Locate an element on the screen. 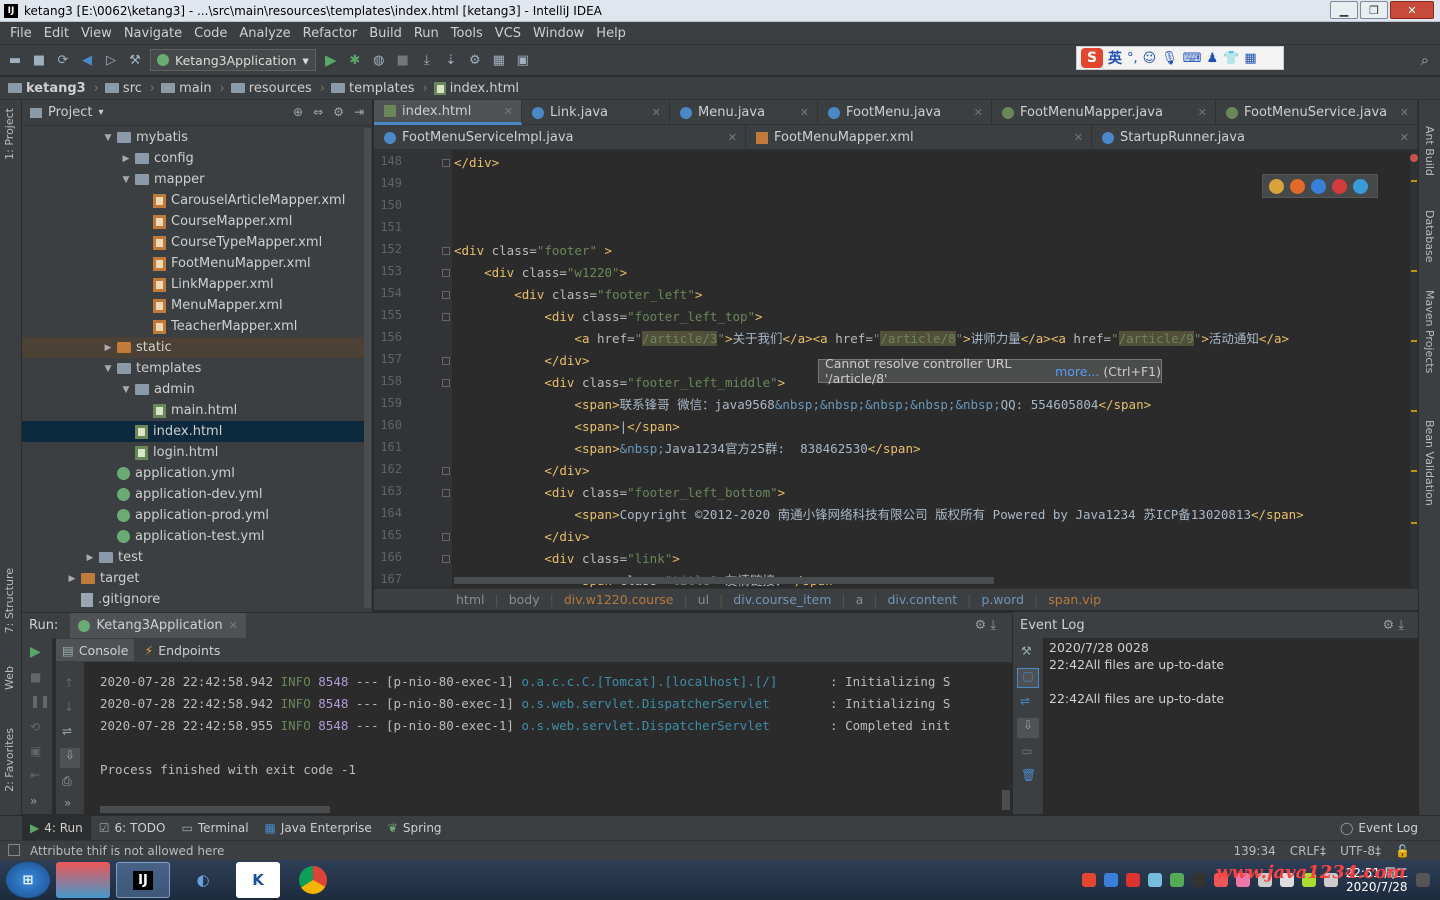 This screenshot has height=900, width=1440. tree-item: CourseMapper.xml is located at coordinates (194, 221).